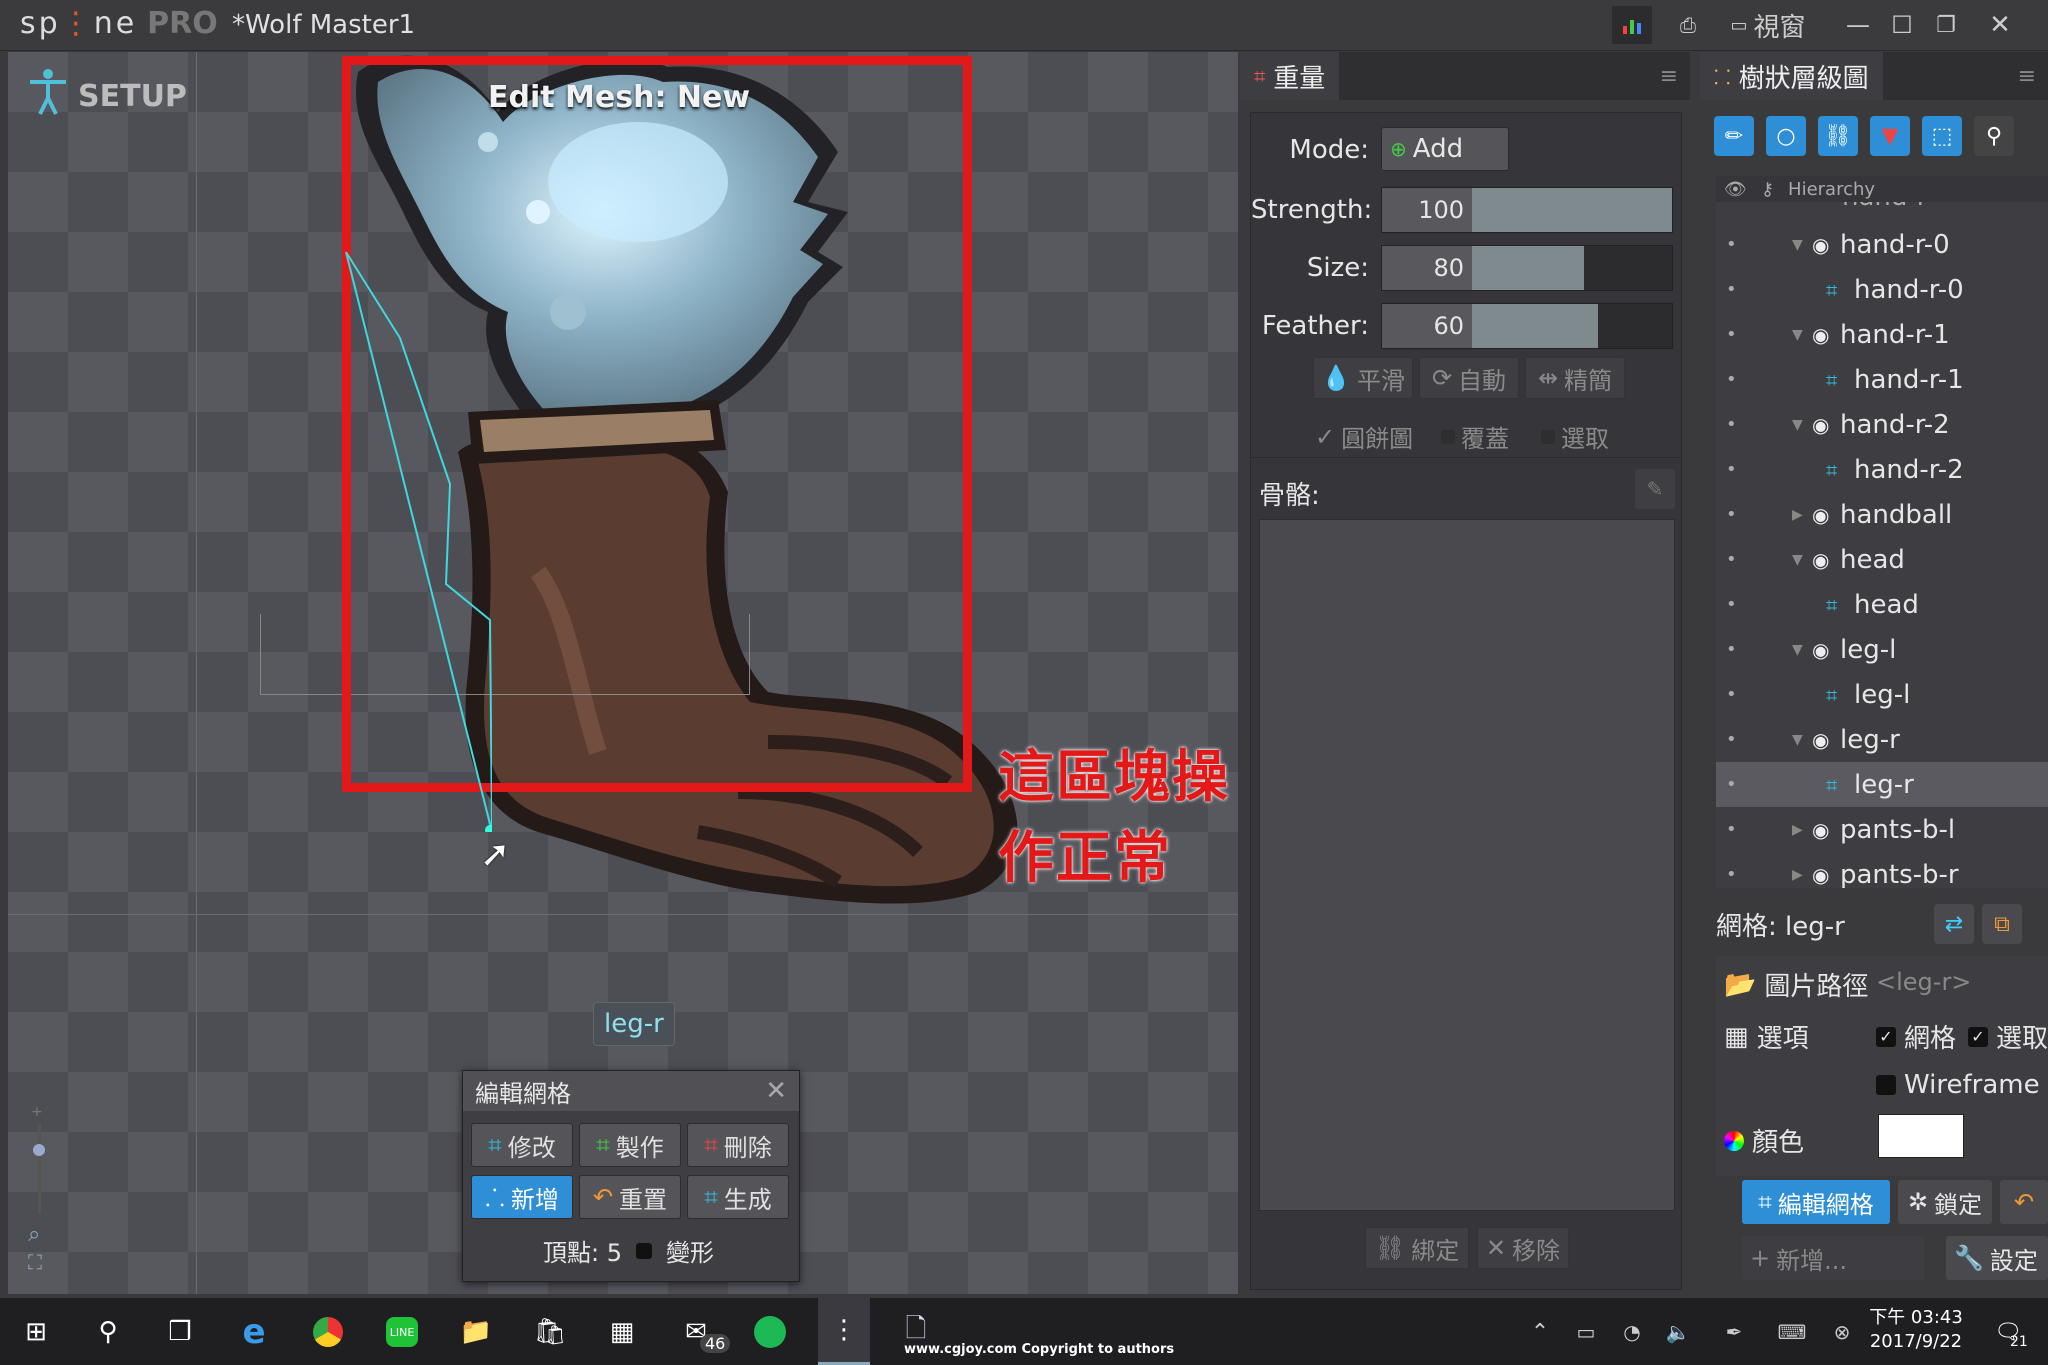  Describe the element at coordinates (1842, 1332) in the screenshot. I see `status-icon: ⊗` at that location.